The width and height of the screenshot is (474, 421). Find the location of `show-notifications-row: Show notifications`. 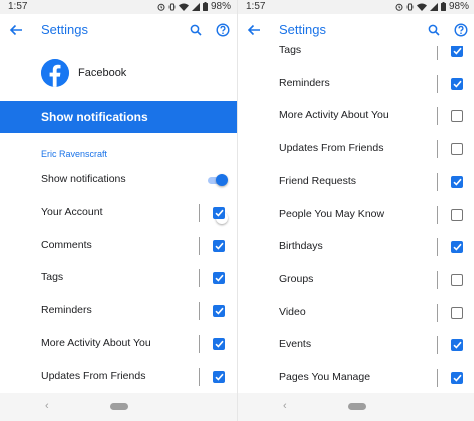

show-notifications-row: Show notifications is located at coordinates (118, 180).